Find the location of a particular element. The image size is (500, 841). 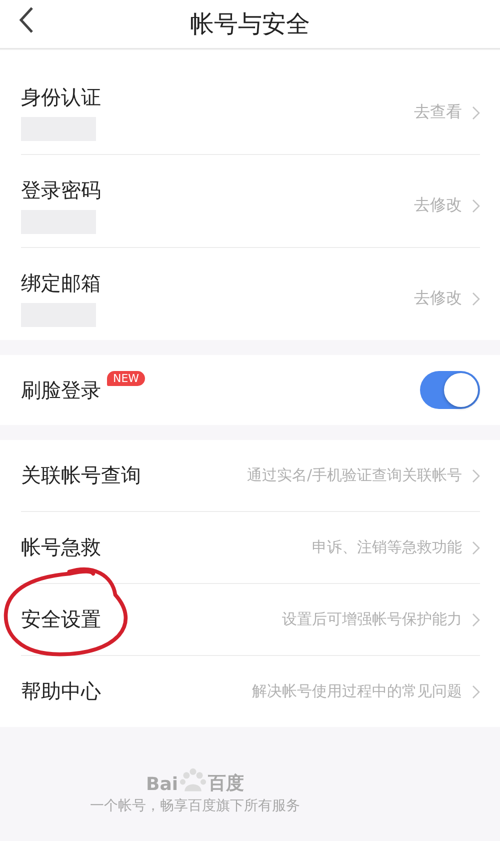

row-detail: 设置后可增强帐号保护能力 is located at coordinates (372, 619).